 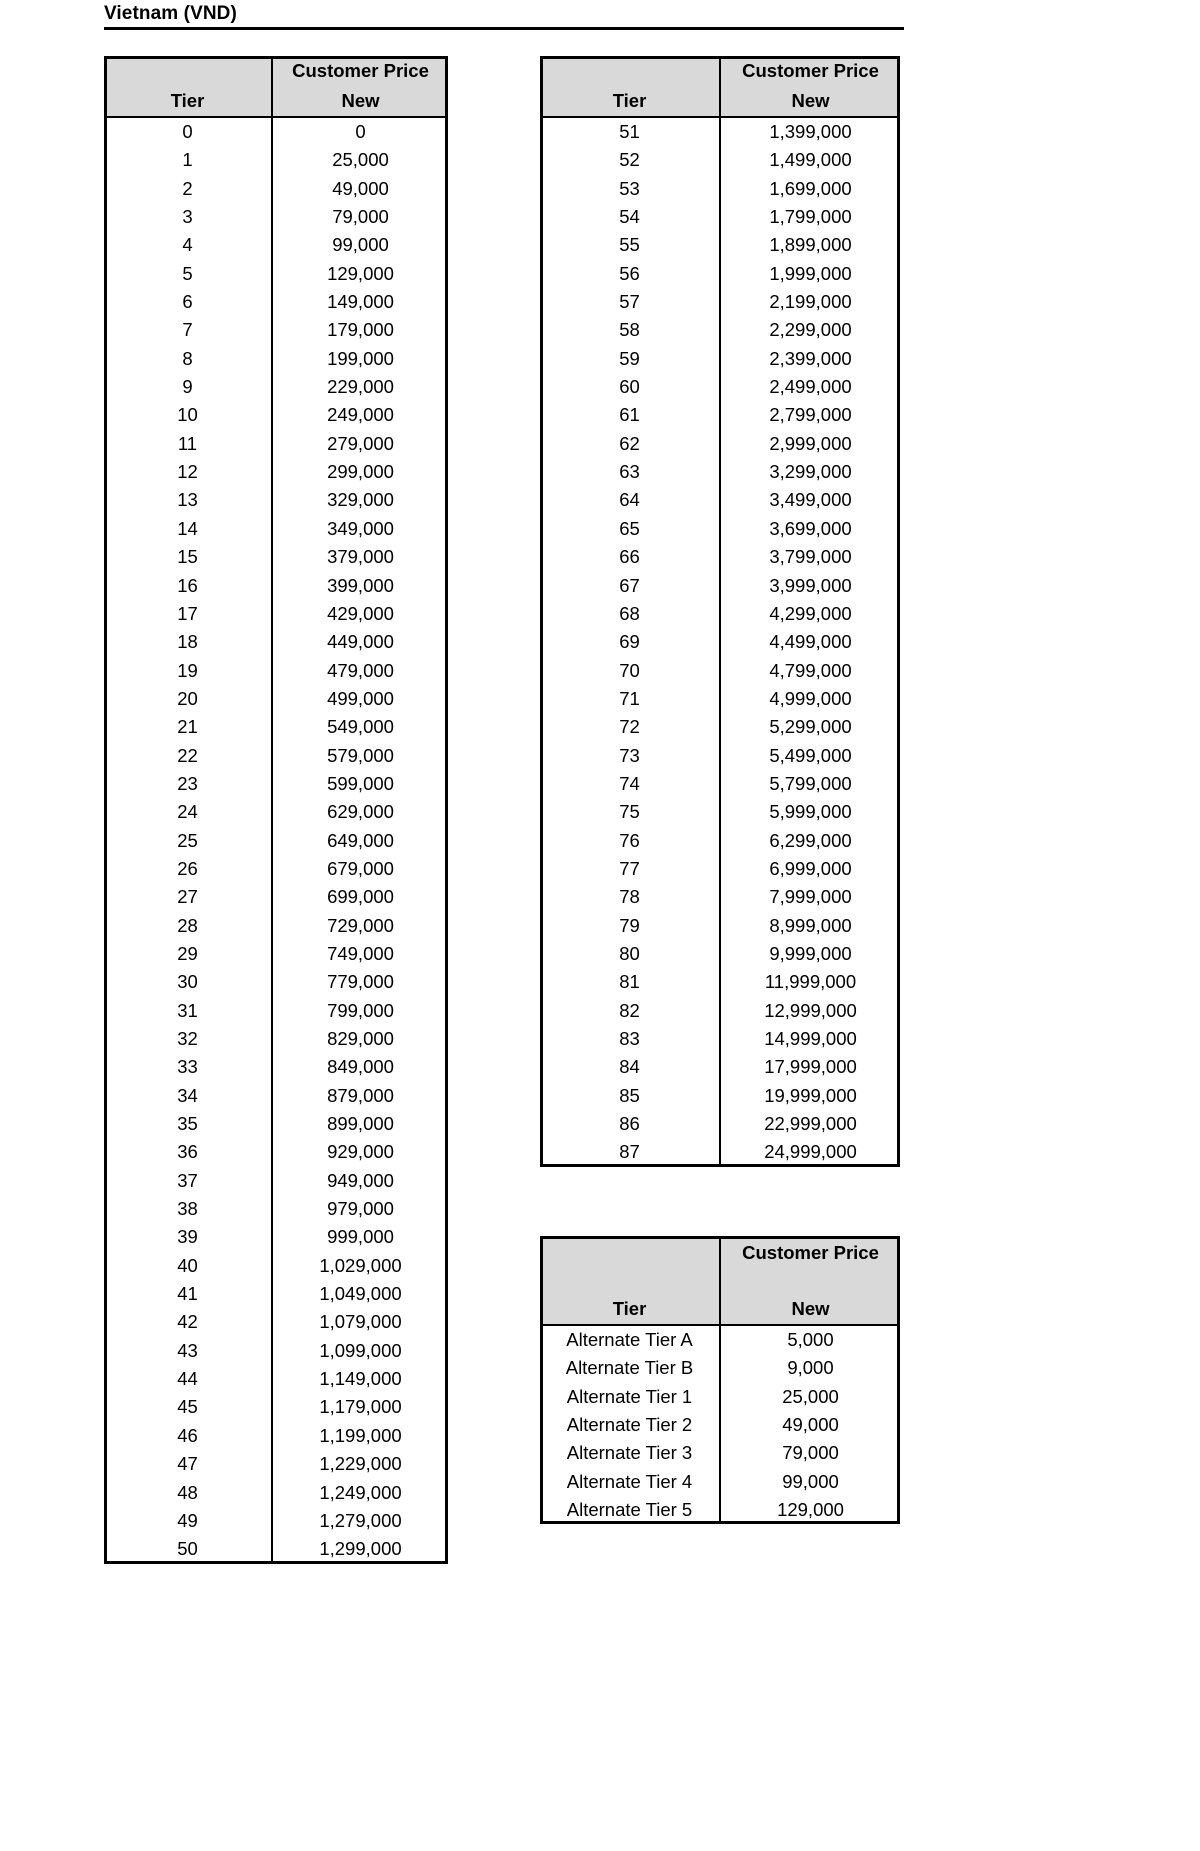 I want to click on title-underline-rule, so click(x=504, y=28).